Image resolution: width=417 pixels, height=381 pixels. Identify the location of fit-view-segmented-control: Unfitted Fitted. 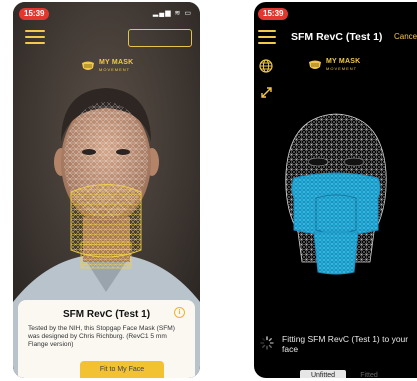
(346, 374).